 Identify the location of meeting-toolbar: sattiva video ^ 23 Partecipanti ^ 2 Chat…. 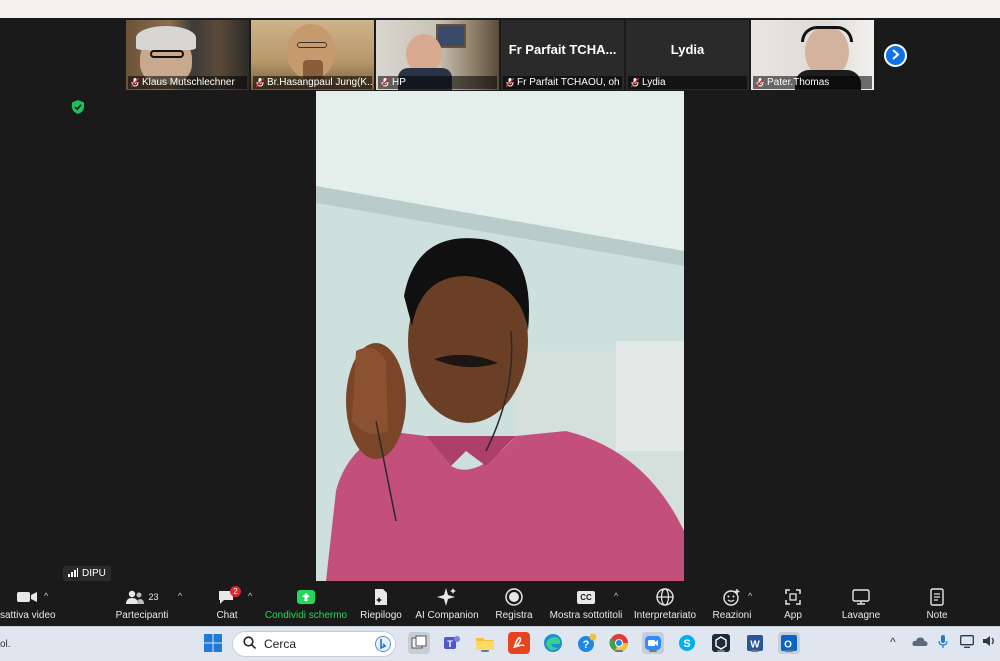
(500, 605).